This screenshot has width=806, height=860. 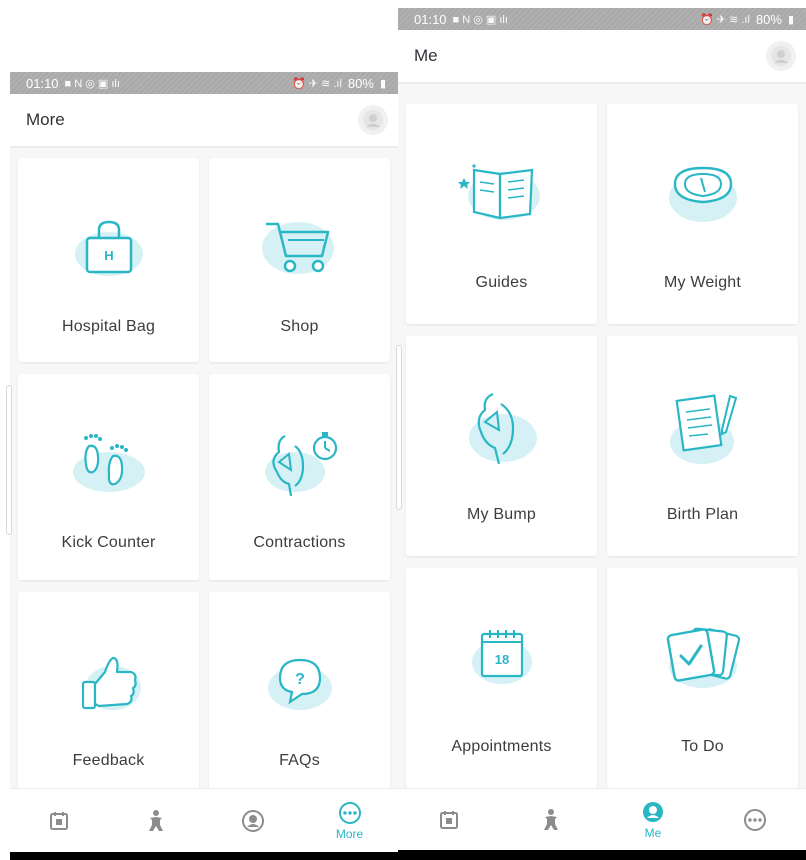 I want to click on card-feedback: Feedback, so click(x=108, y=694).